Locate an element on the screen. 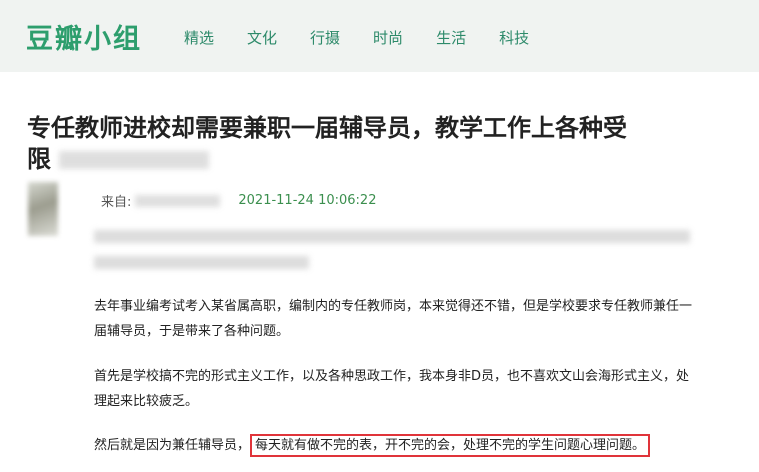  redacted-intro-line2 is located at coordinates (201, 262).